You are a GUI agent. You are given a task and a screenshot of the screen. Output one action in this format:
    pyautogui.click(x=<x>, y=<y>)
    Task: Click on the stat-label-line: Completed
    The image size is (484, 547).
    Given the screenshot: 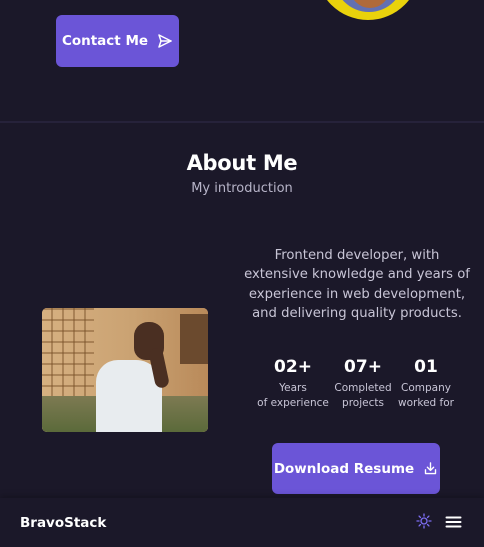 What is the action you would take?
    pyautogui.click(x=363, y=388)
    